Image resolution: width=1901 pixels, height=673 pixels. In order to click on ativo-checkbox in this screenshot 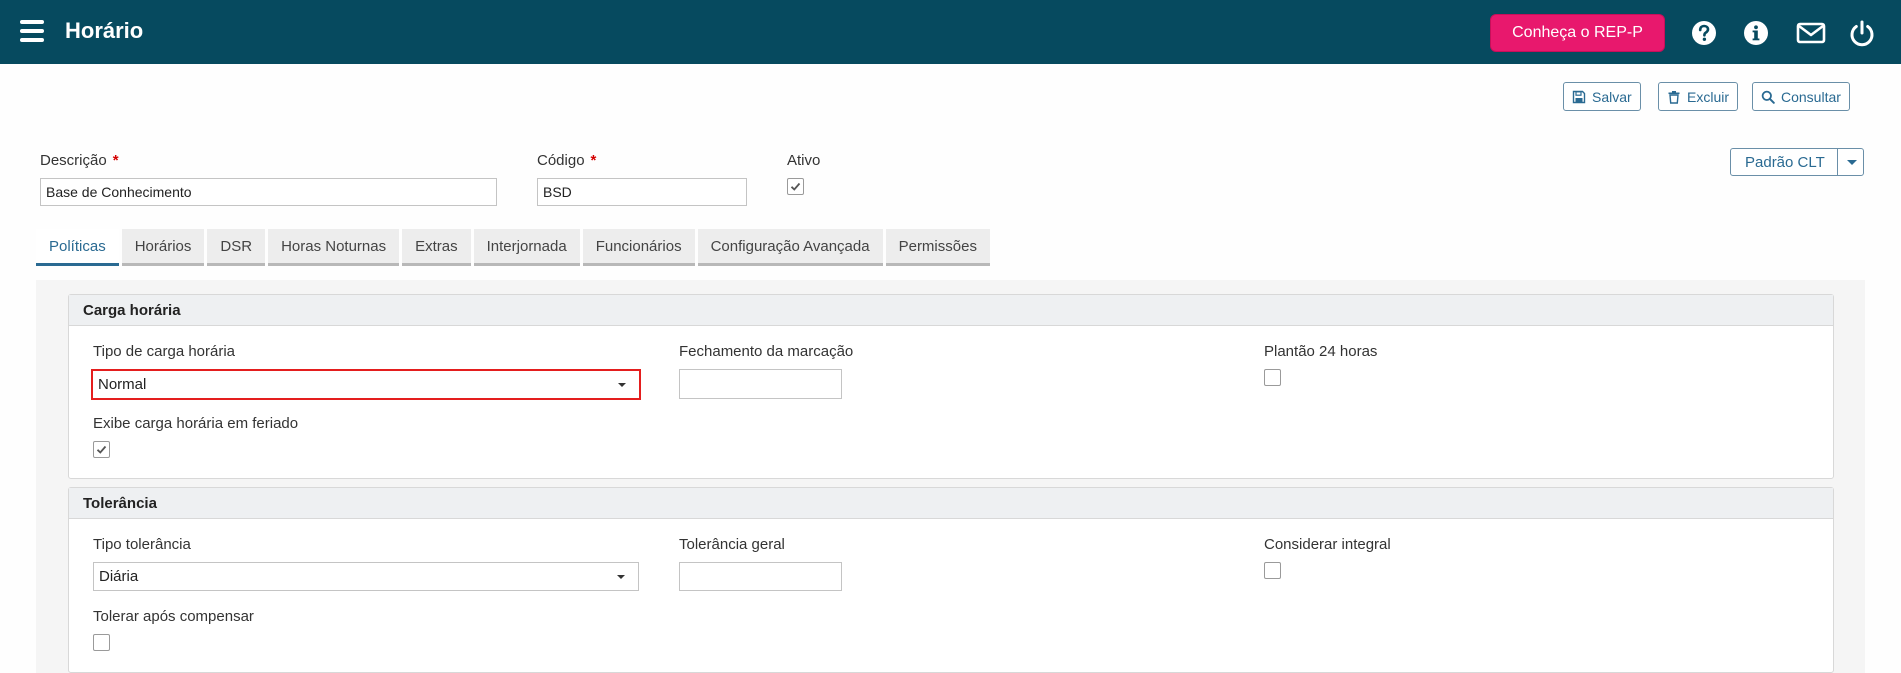, I will do `click(795, 186)`.